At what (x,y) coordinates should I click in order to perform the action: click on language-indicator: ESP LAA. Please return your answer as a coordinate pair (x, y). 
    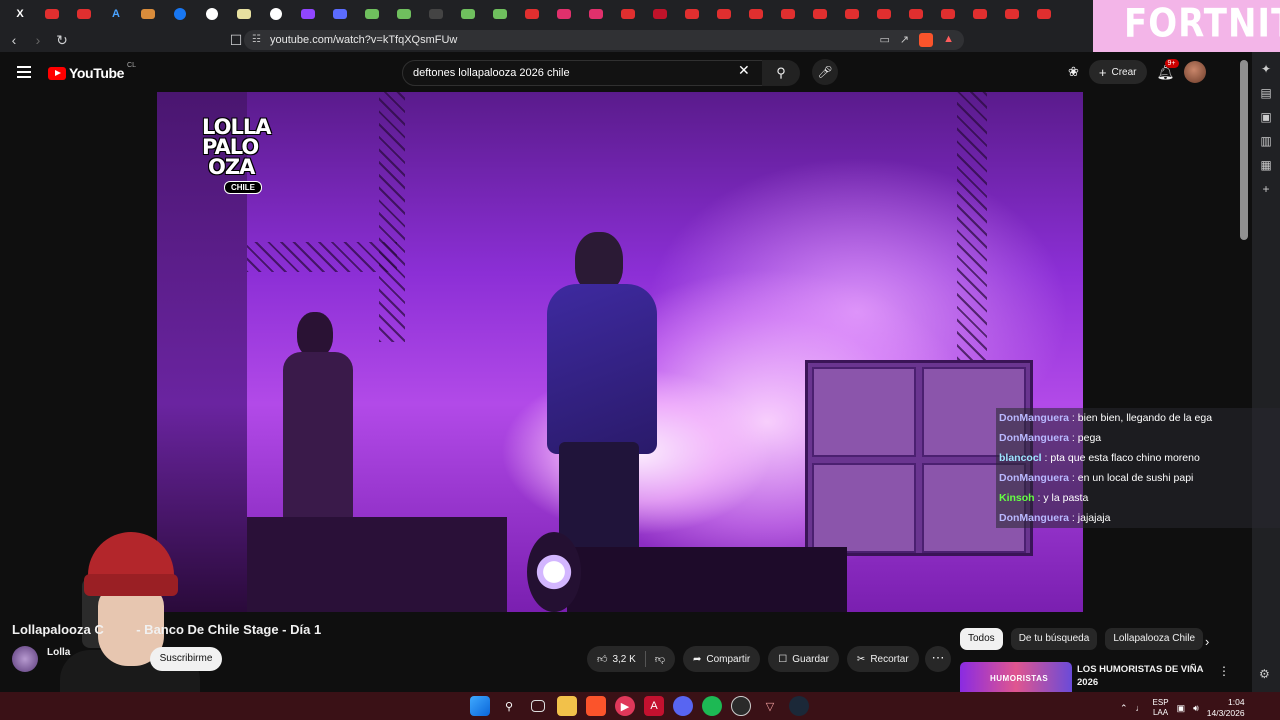
    Looking at the image, I should click on (1161, 708).